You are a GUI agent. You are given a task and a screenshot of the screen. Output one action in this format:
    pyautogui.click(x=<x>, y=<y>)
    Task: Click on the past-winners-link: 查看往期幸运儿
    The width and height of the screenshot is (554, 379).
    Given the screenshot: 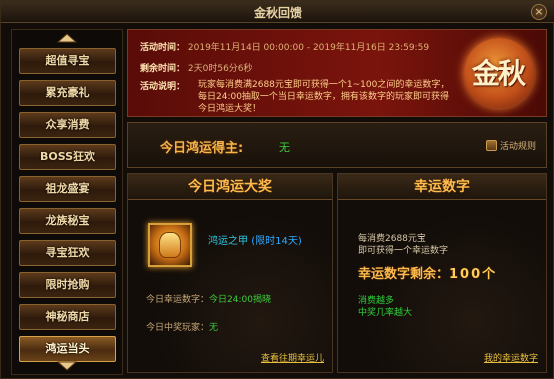 What is the action you would take?
    pyautogui.click(x=292, y=357)
    